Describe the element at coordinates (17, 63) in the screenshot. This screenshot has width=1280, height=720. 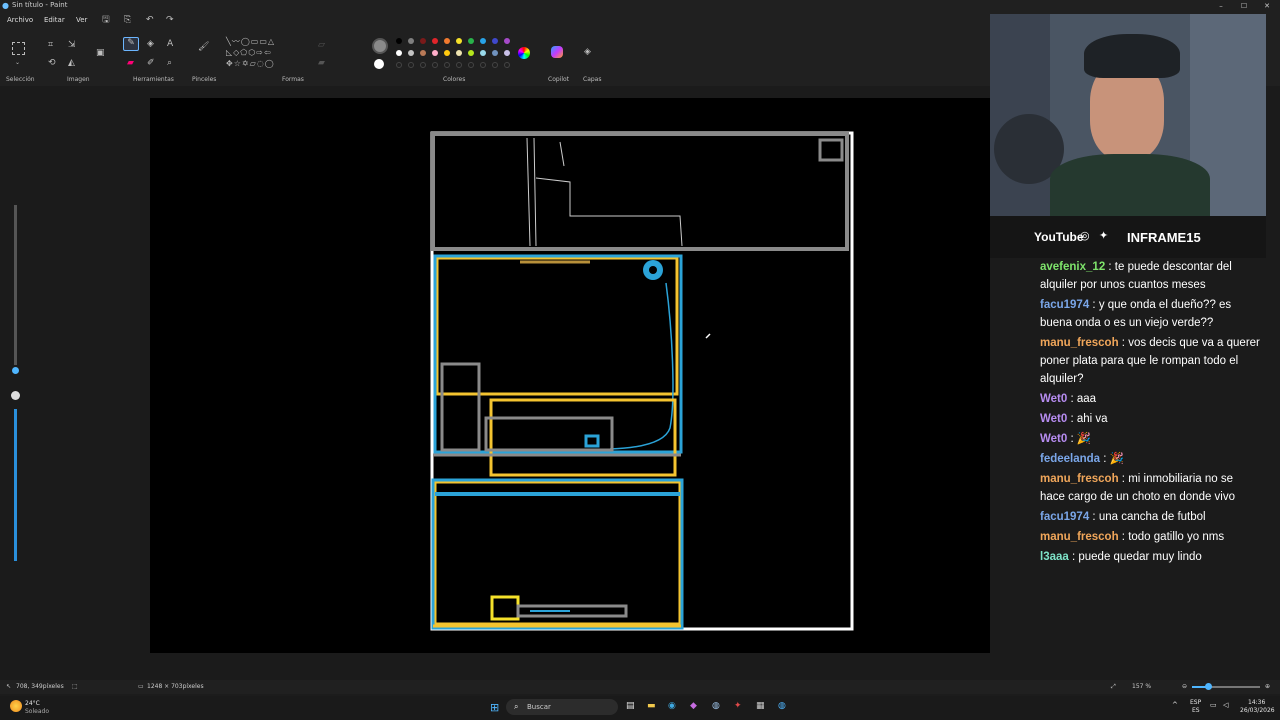
I see `chevron-down-icon: ⌄` at that location.